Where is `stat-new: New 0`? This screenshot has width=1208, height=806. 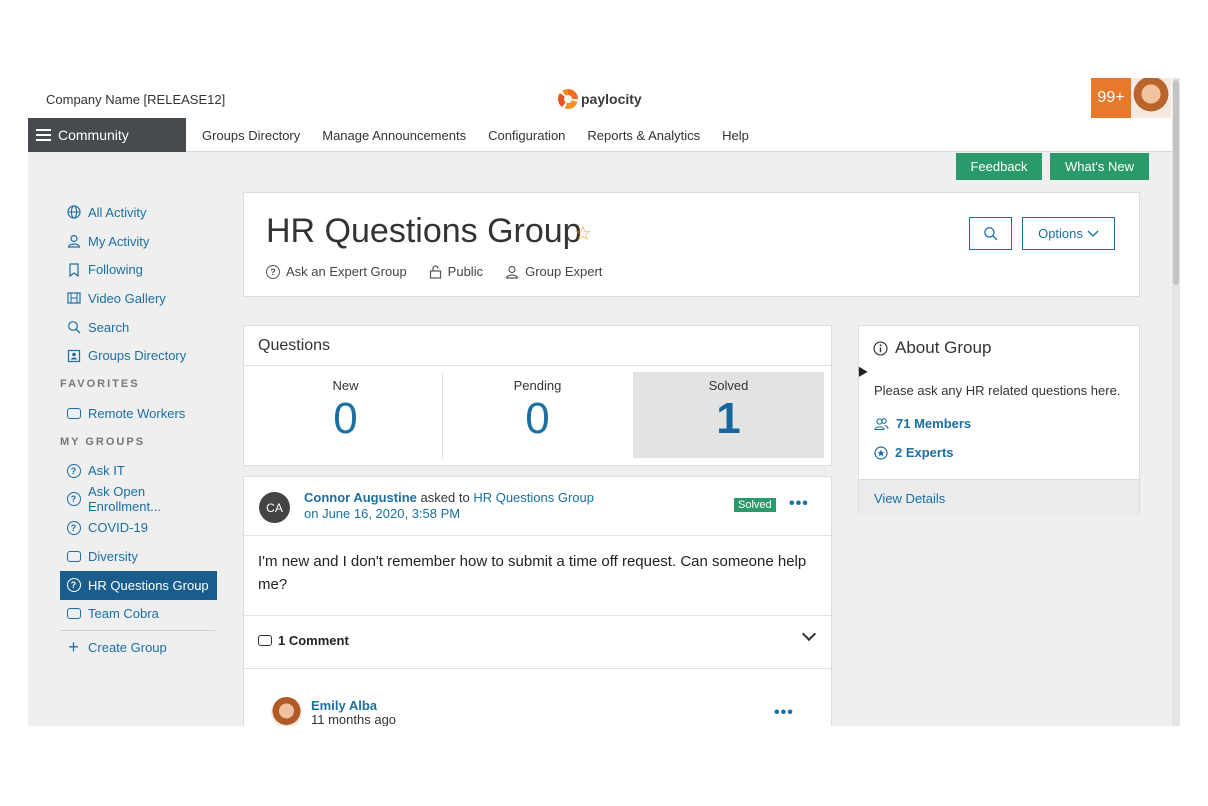 stat-new: New 0 is located at coordinates (345, 415).